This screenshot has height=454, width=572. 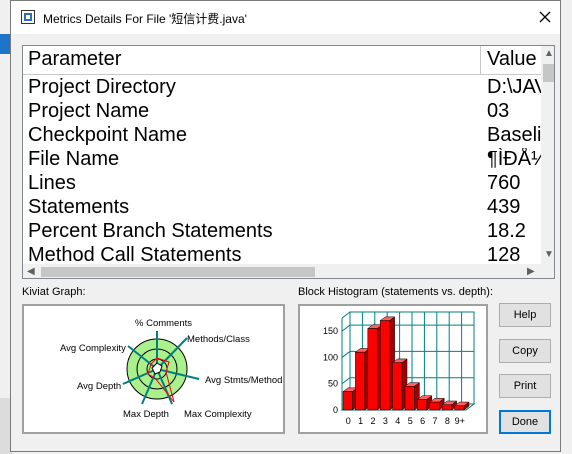 What do you see at coordinates (135, 254) in the screenshot?
I see `row-parameter: Method Call Statements` at bounding box center [135, 254].